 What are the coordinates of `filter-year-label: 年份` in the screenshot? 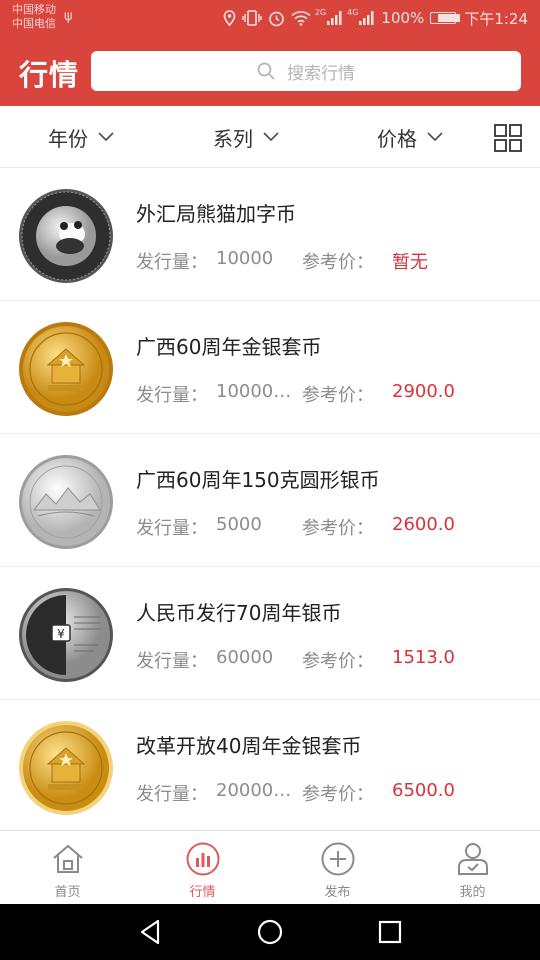 It's located at (68, 138).